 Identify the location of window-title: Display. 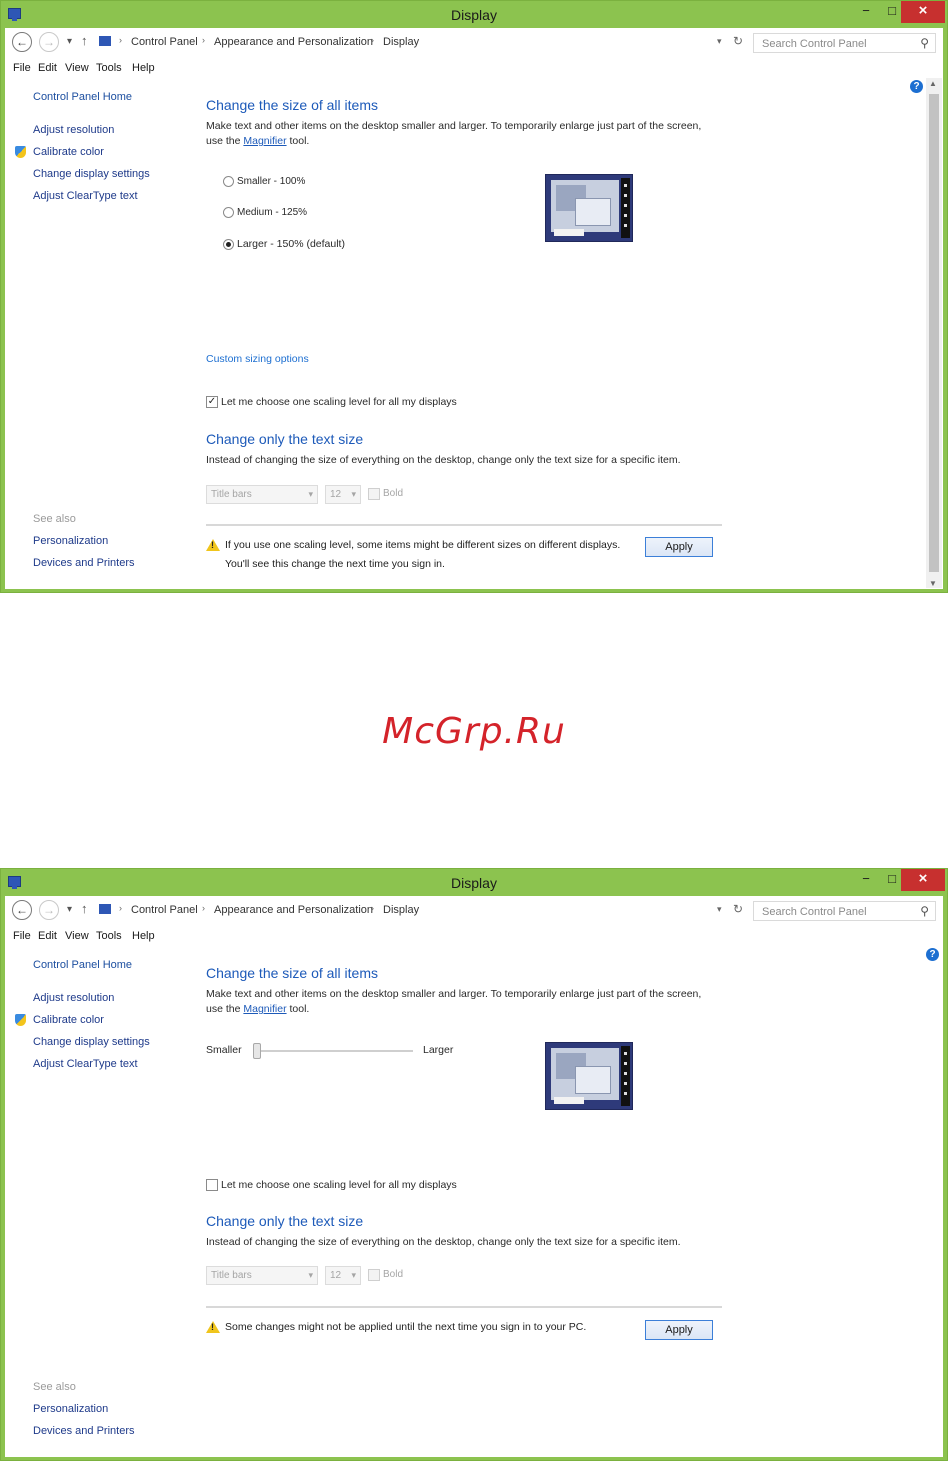
(474, 15).